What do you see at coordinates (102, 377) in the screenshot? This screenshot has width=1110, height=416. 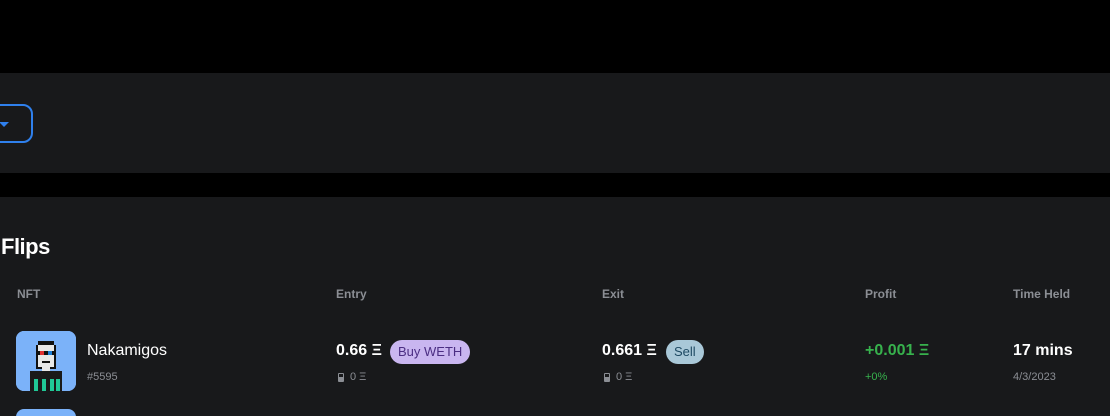 I see `nft-token-id: #5595` at bounding box center [102, 377].